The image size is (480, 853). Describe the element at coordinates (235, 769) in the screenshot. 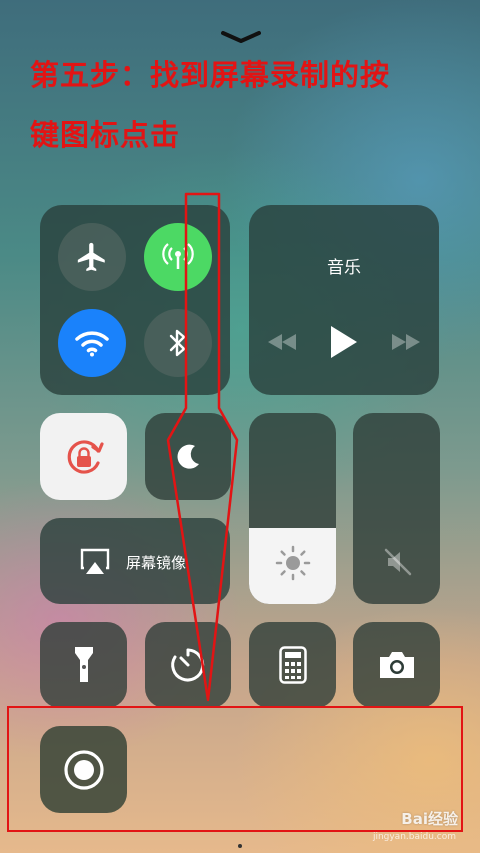

I see `annotation-highlight-box` at that location.